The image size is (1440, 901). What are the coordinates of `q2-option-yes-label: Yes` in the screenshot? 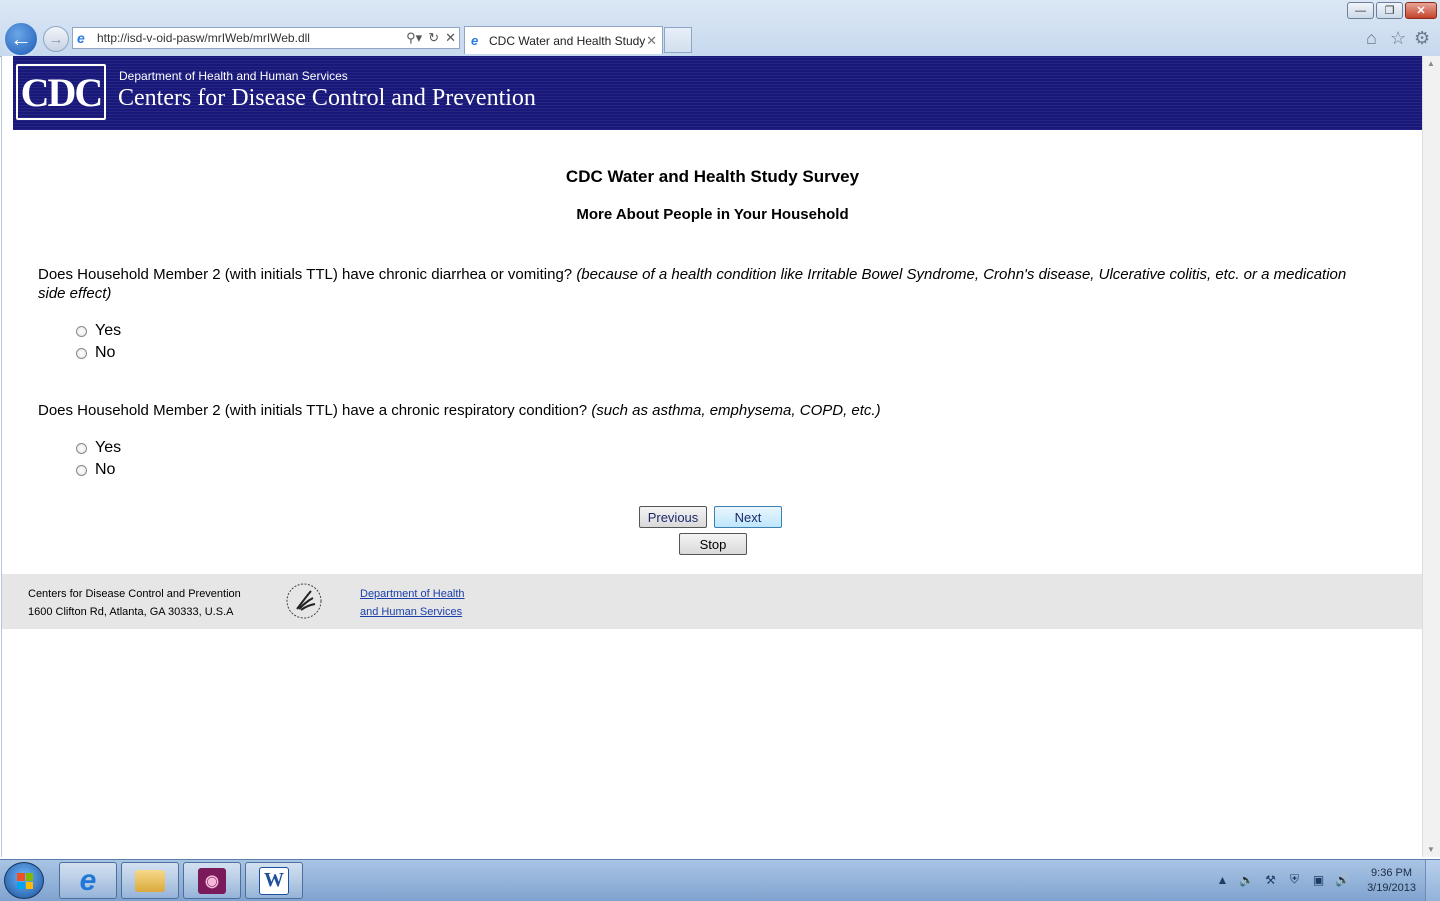 It's located at (108, 447).